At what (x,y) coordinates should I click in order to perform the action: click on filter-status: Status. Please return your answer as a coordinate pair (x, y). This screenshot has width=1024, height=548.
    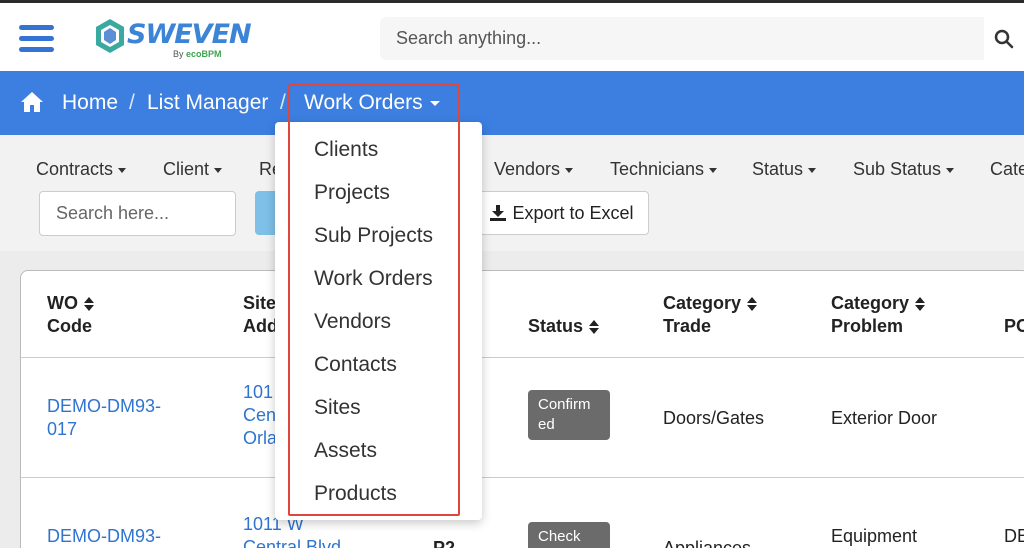
    Looking at the image, I should click on (784, 169).